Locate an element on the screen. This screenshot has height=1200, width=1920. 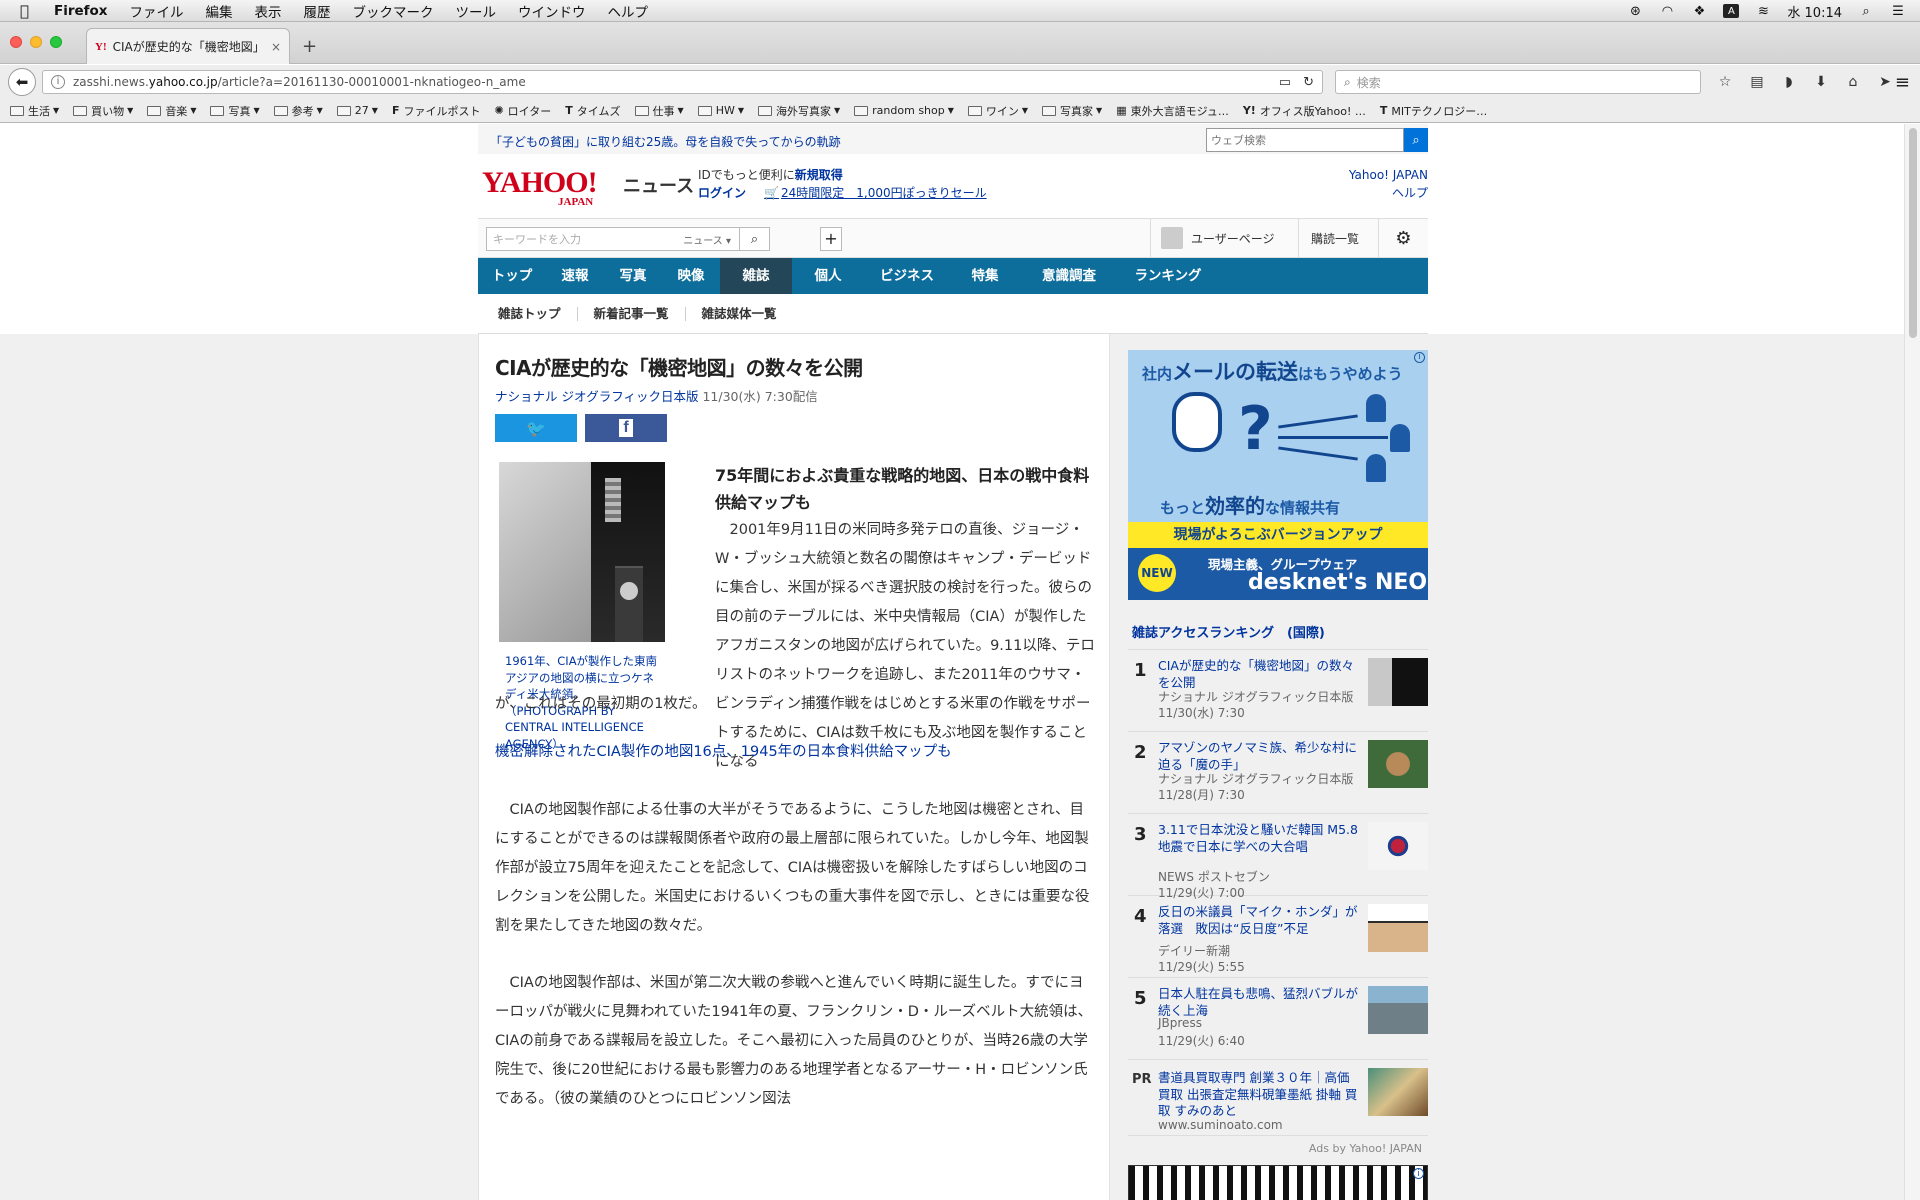
bookmark-folder-5: 27 ▼ is located at coordinates (357, 110).